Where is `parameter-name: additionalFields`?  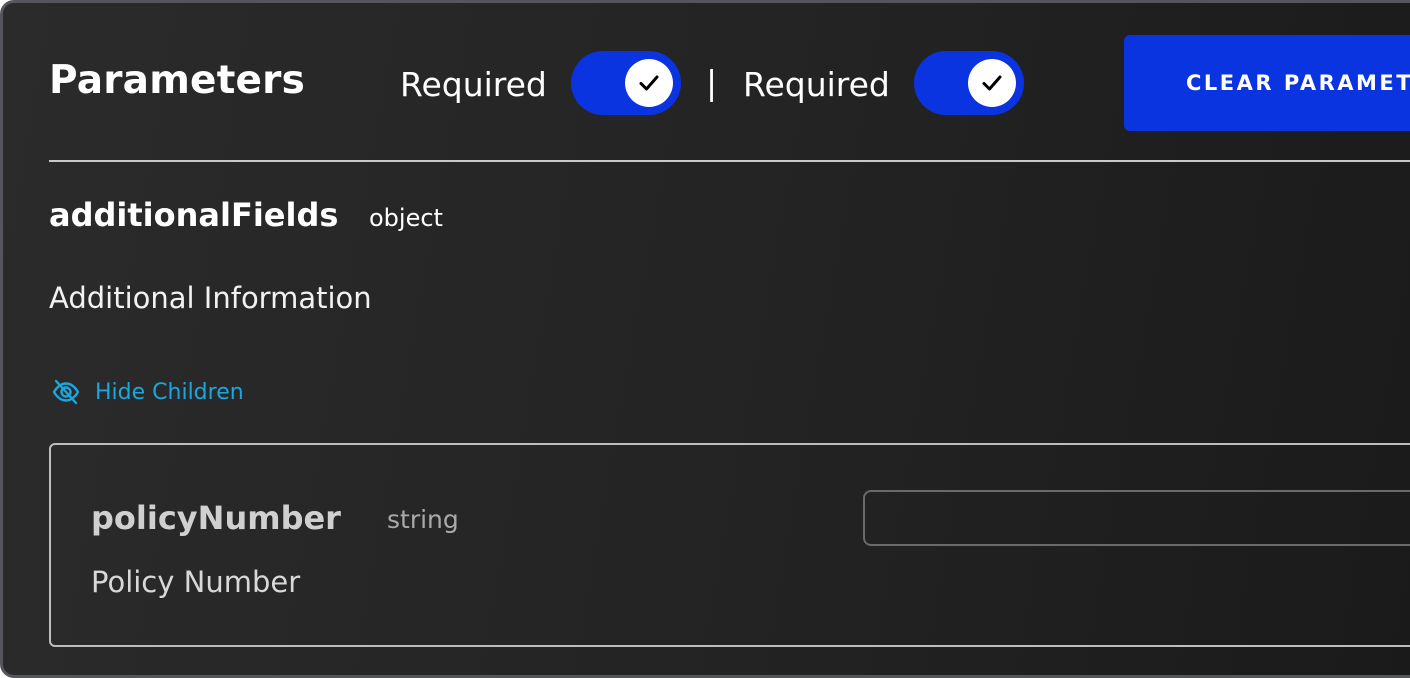
parameter-name: additionalFields is located at coordinates (194, 215).